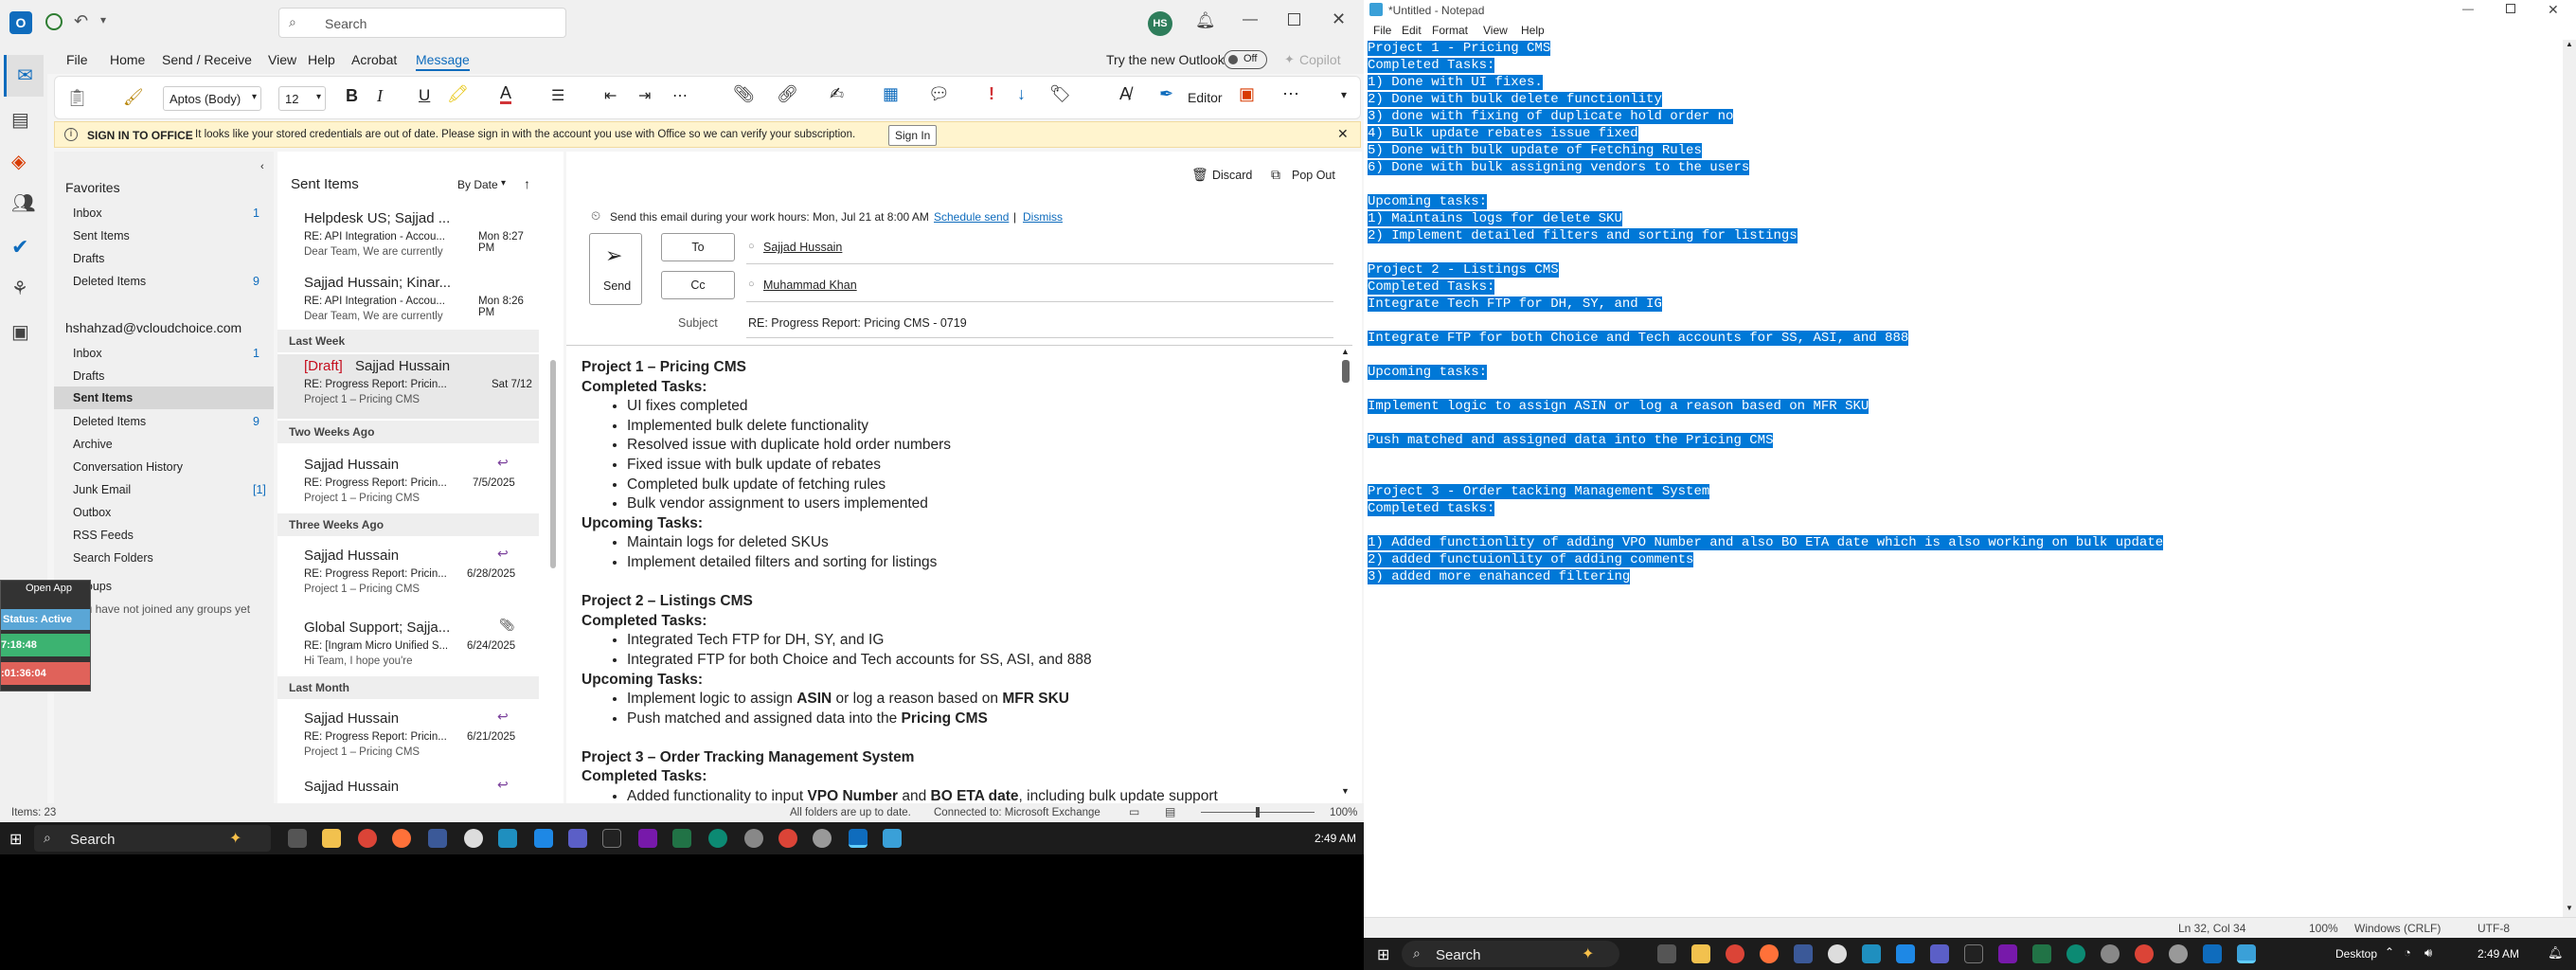  I want to click on zoom-slider, so click(1258, 812).